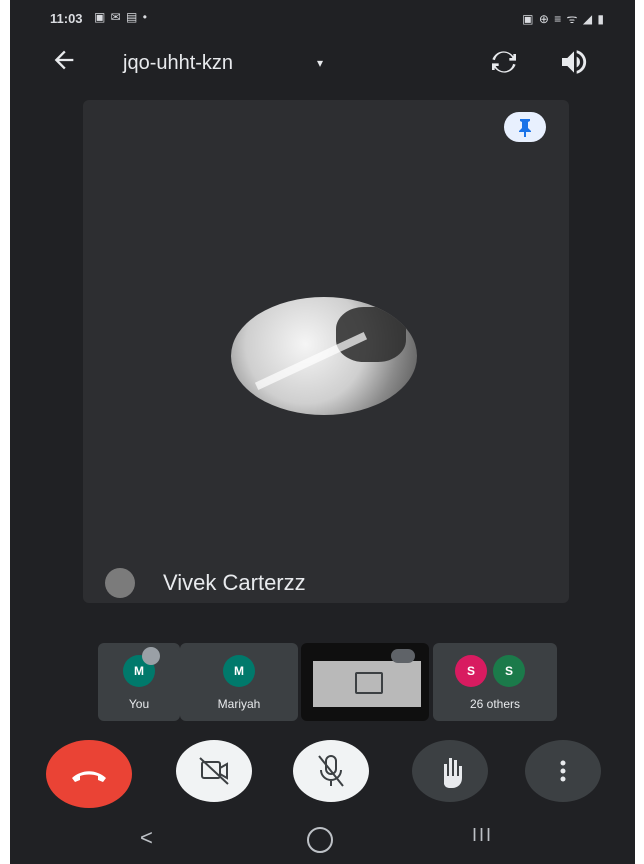 This screenshot has width=644, height=864. I want to click on nav-home-button, so click(320, 840).